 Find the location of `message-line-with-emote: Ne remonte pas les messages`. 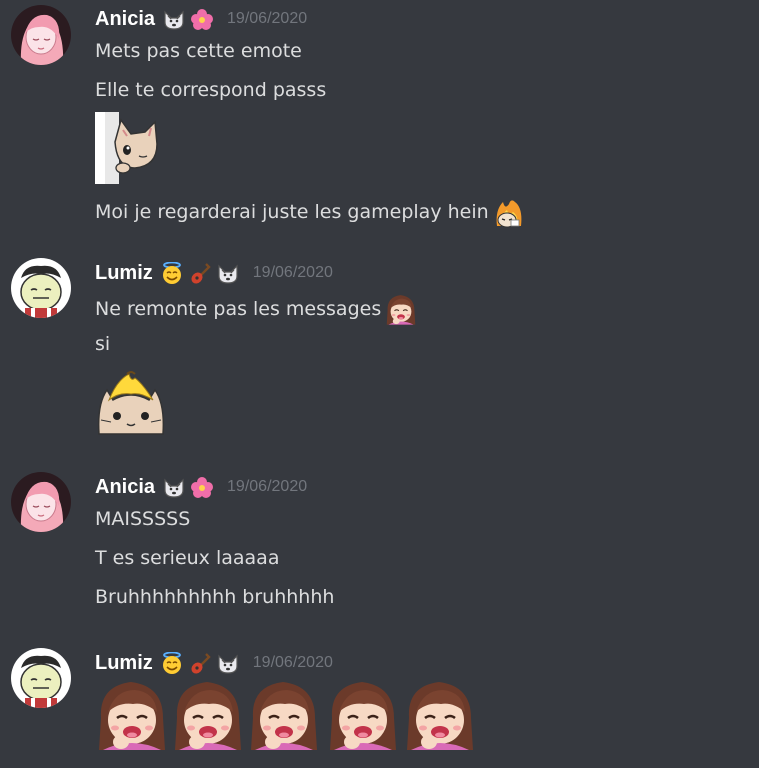

message-line-with-emote: Ne remonte pas les messages is located at coordinates (256, 309).